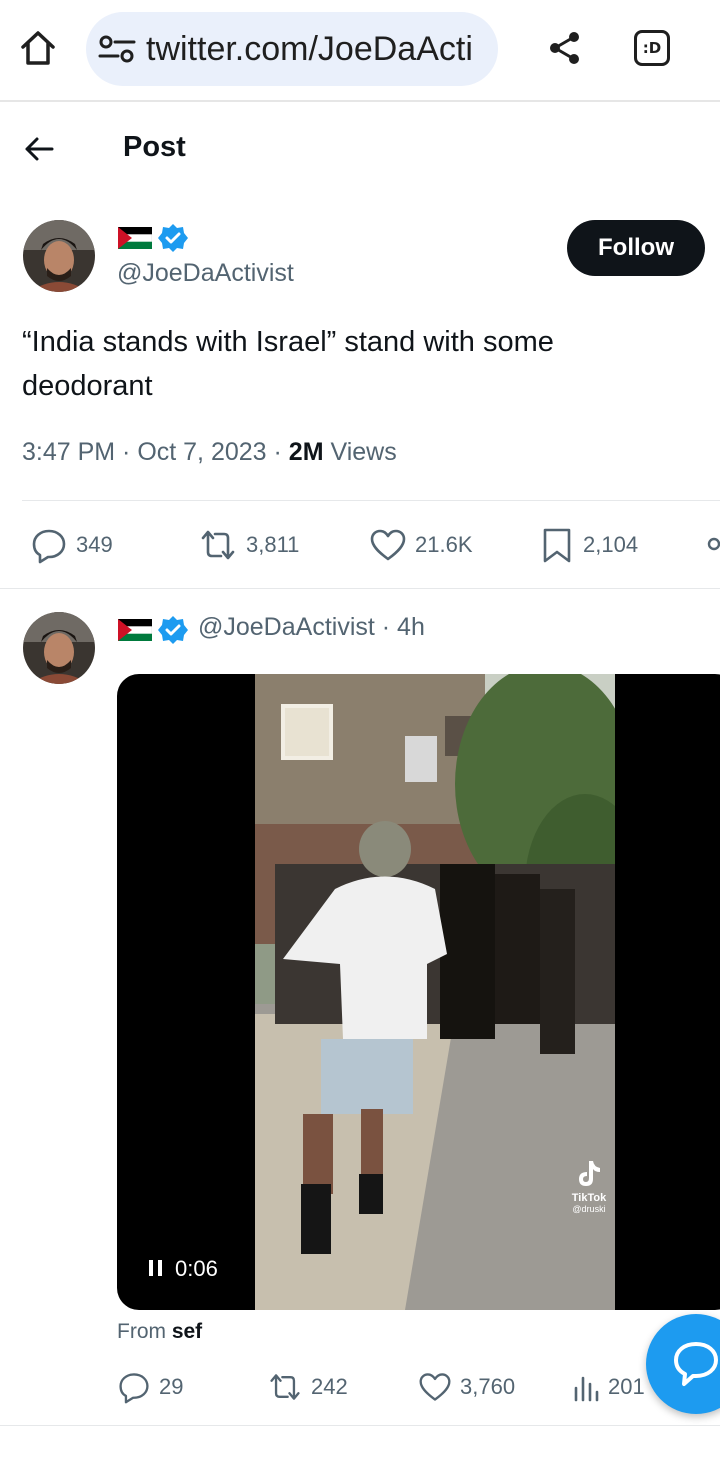 Image resolution: width=720 pixels, height=1480 pixels. Describe the element at coordinates (589, 1173) in the screenshot. I see `tiktok-icon` at that location.